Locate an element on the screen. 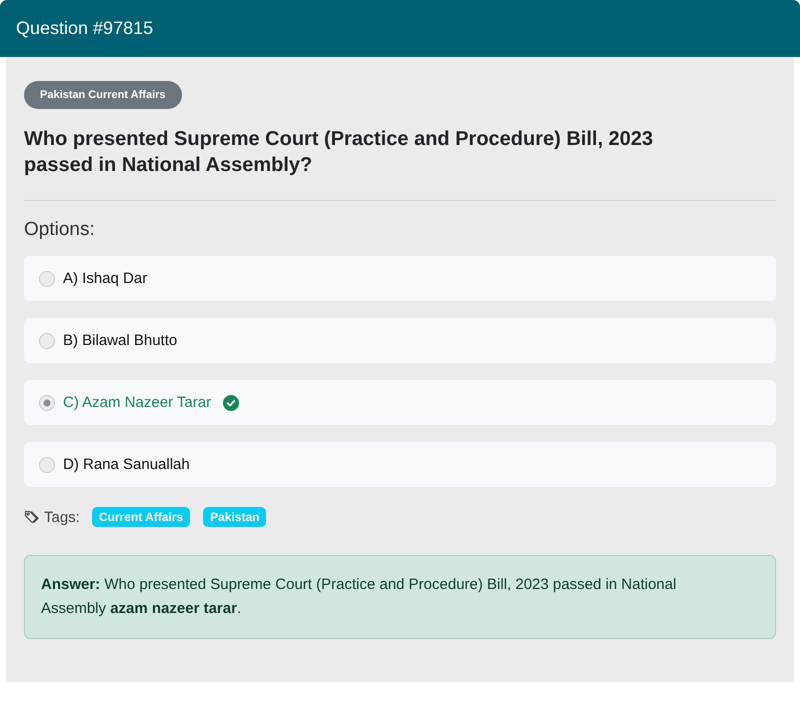  option-item: C) Azam Nazeer Tarar is located at coordinates (400, 402).